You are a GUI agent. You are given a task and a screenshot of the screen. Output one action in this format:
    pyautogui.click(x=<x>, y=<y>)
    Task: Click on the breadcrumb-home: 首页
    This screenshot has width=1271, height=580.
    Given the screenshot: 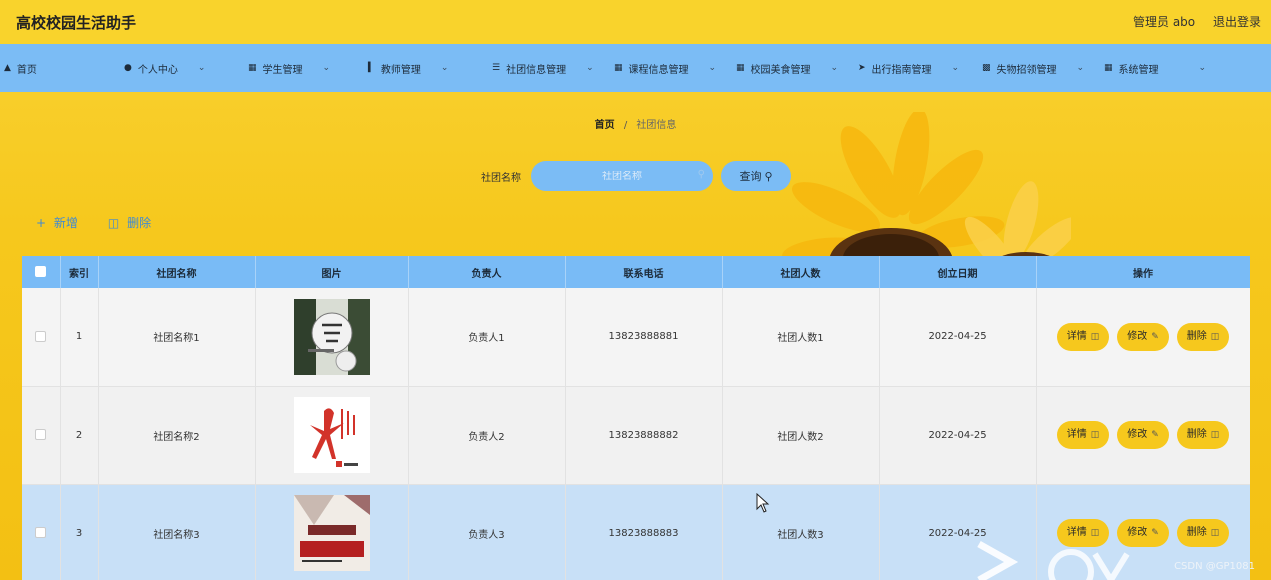 What is the action you would take?
    pyautogui.click(x=605, y=125)
    